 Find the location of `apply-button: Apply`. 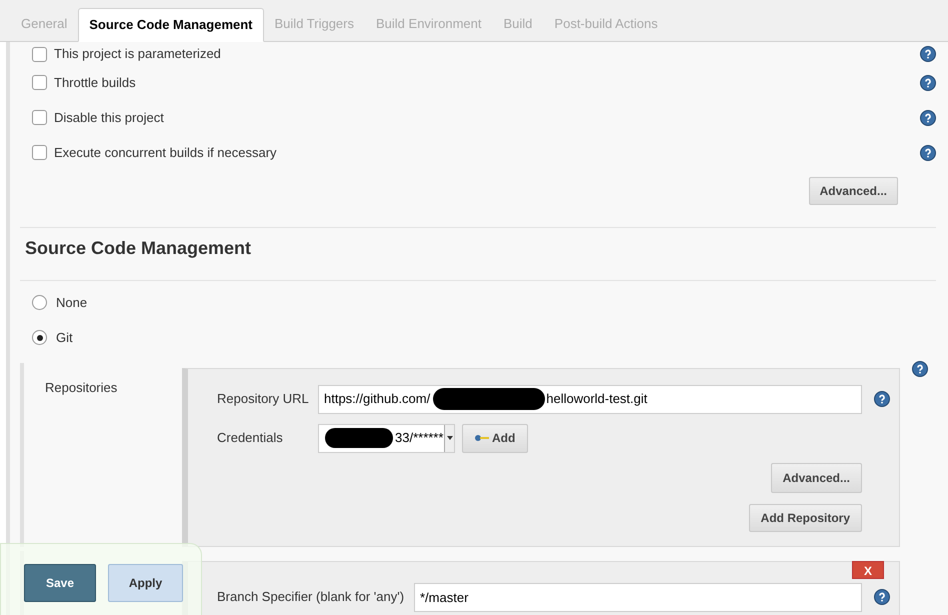

apply-button: Apply is located at coordinates (145, 583).